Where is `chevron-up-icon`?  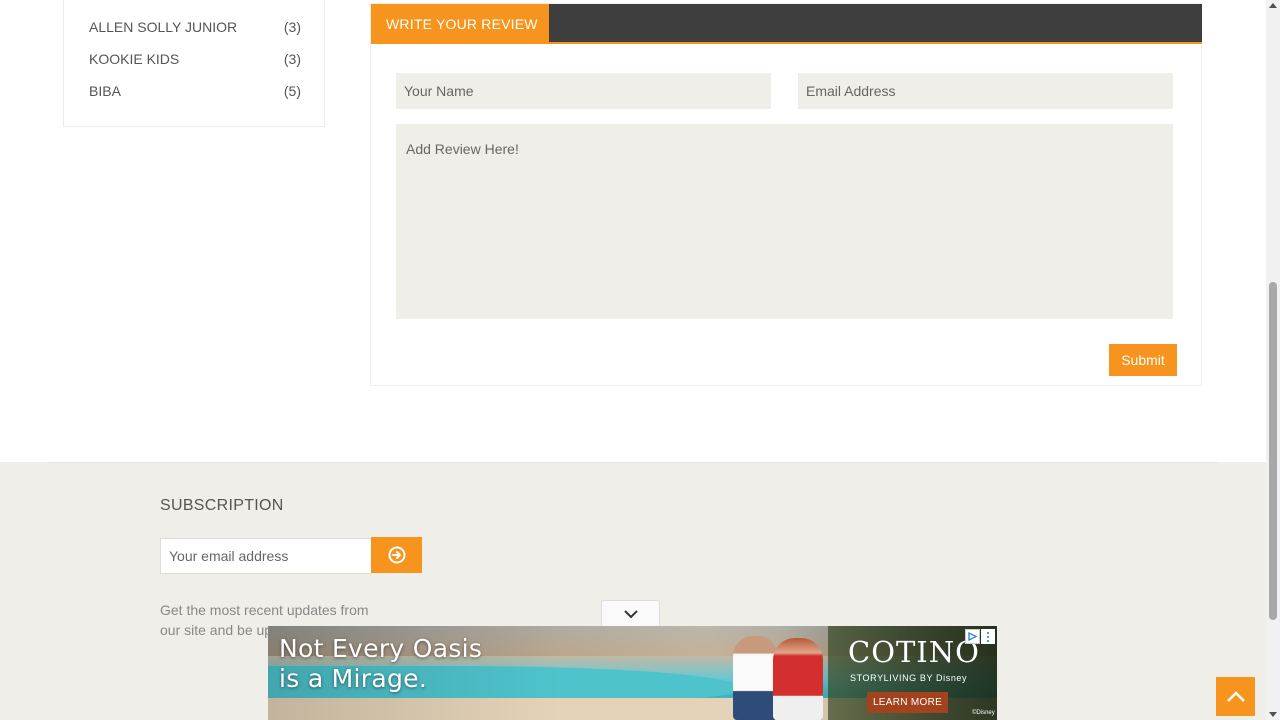 chevron-up-icon is located at coordinates (1235, 696).